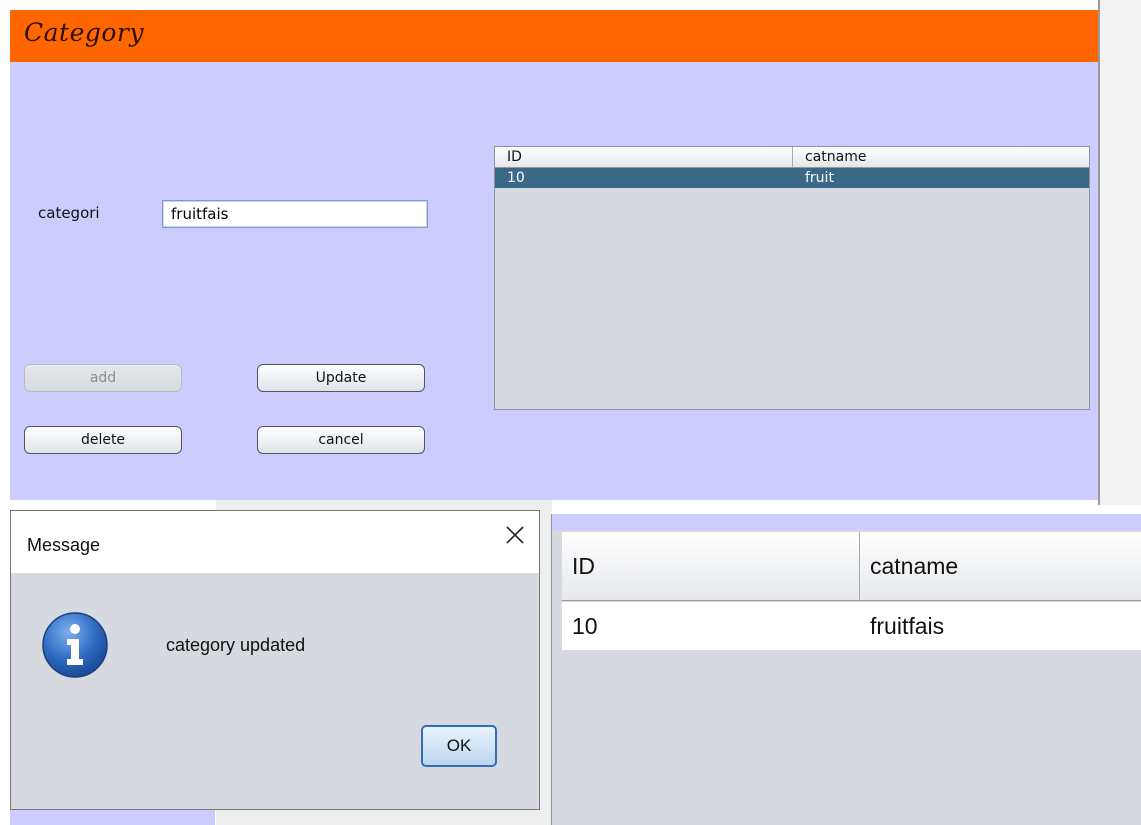 The width and height of the screenshot is (1141, 825). What do you see at coordinates (103, 378) in the screenshot?
I see `add-button: add` at bounding box center [103, 378].